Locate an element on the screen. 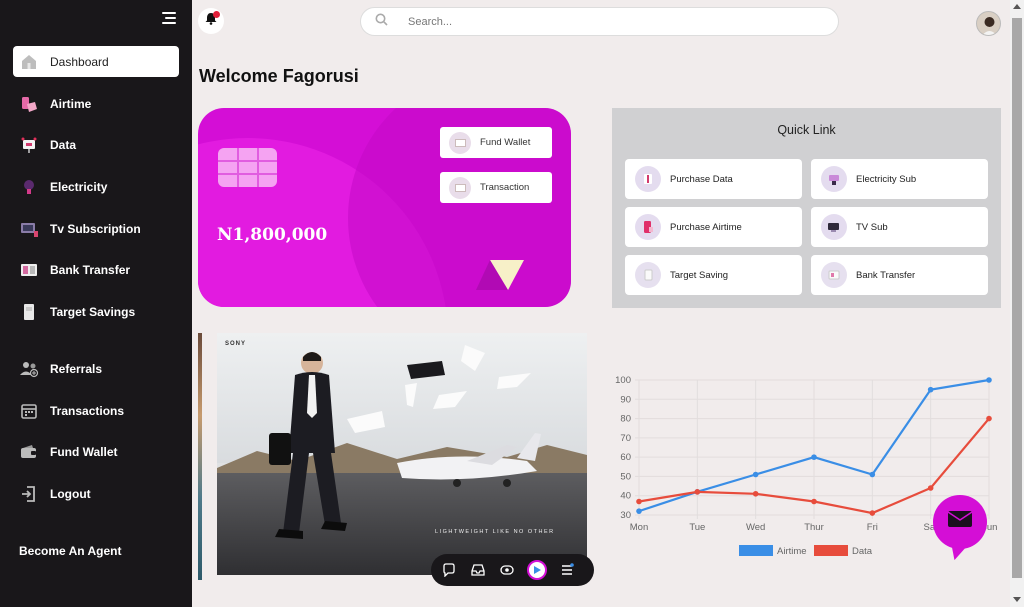 The width and height of the screenshot is (1024, 607). scroll-up-icon is located at coordinates (1017, 6).